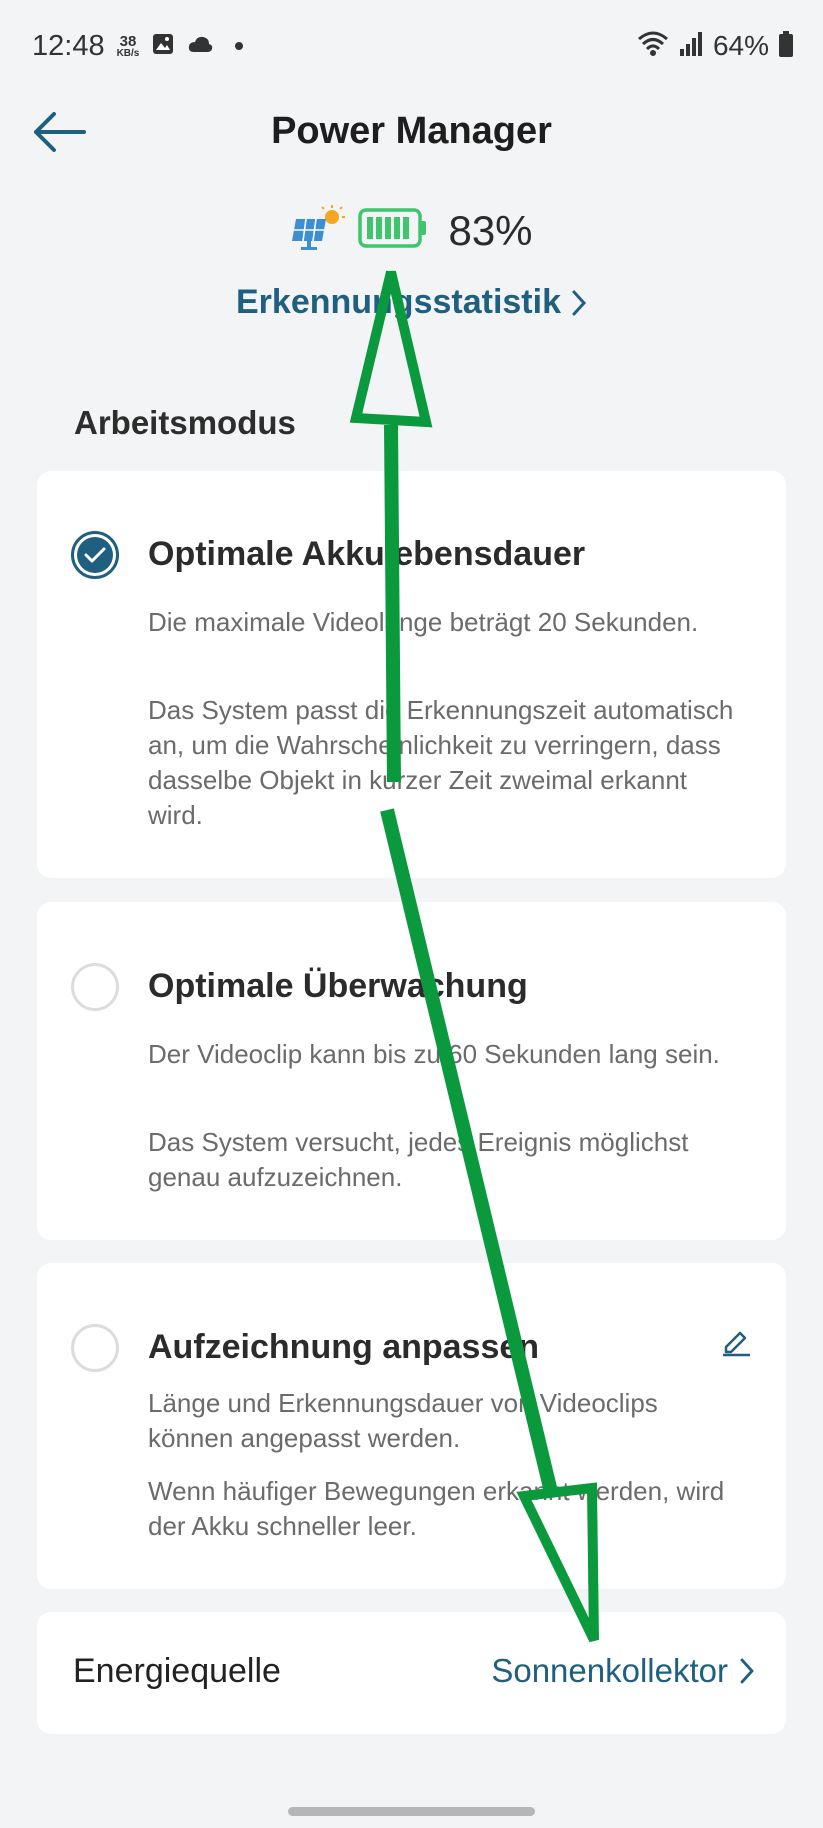 This screenshot has height=1828, width=823. Describe the element at coordinates (68, 45) in the screenshot. I see `status-time: 12:48` at that location.